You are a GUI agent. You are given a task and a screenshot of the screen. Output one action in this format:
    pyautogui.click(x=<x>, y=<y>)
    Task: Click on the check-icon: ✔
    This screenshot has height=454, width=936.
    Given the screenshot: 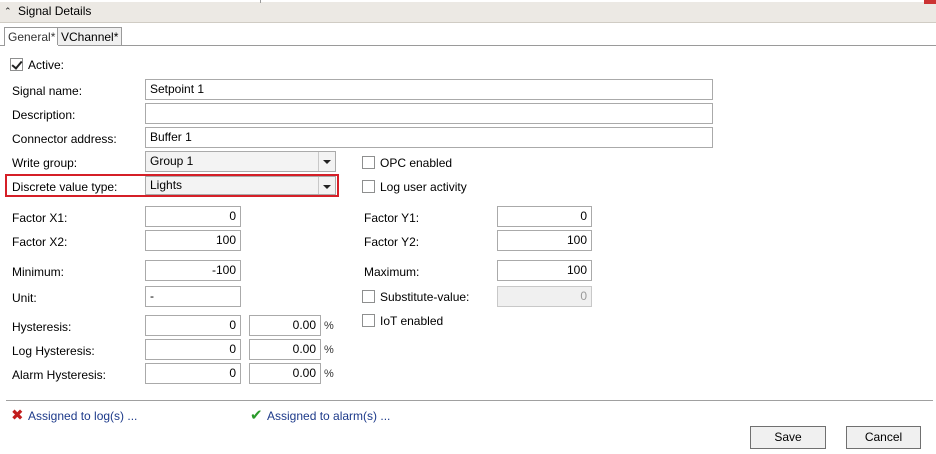 What is the action you would take?
    pyautogui.click(x=256, y=415)
    